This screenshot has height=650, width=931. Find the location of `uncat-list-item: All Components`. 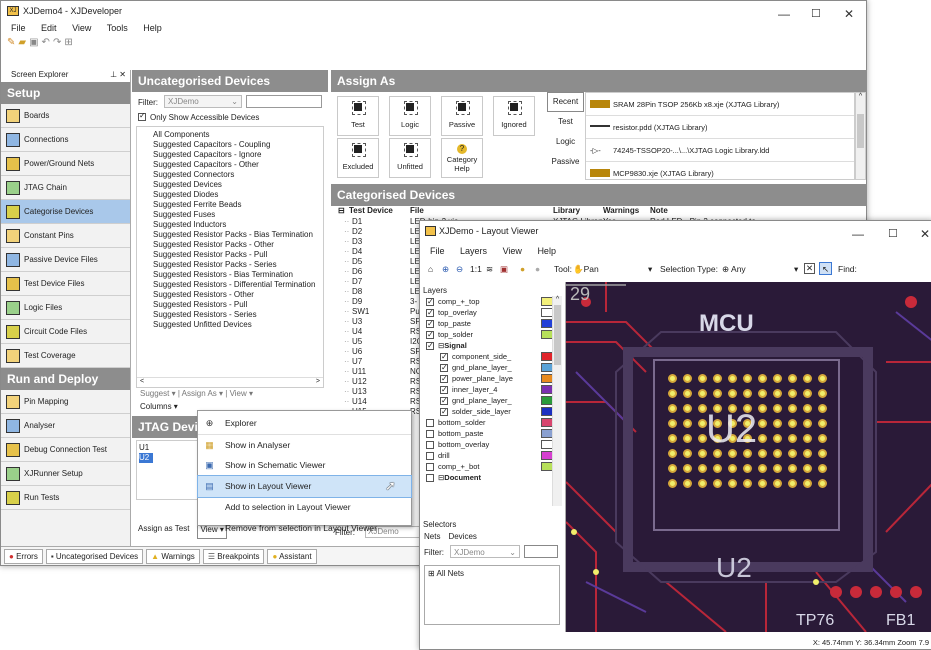

uncat-list-item: All Components is located at coordinates (238, 135).